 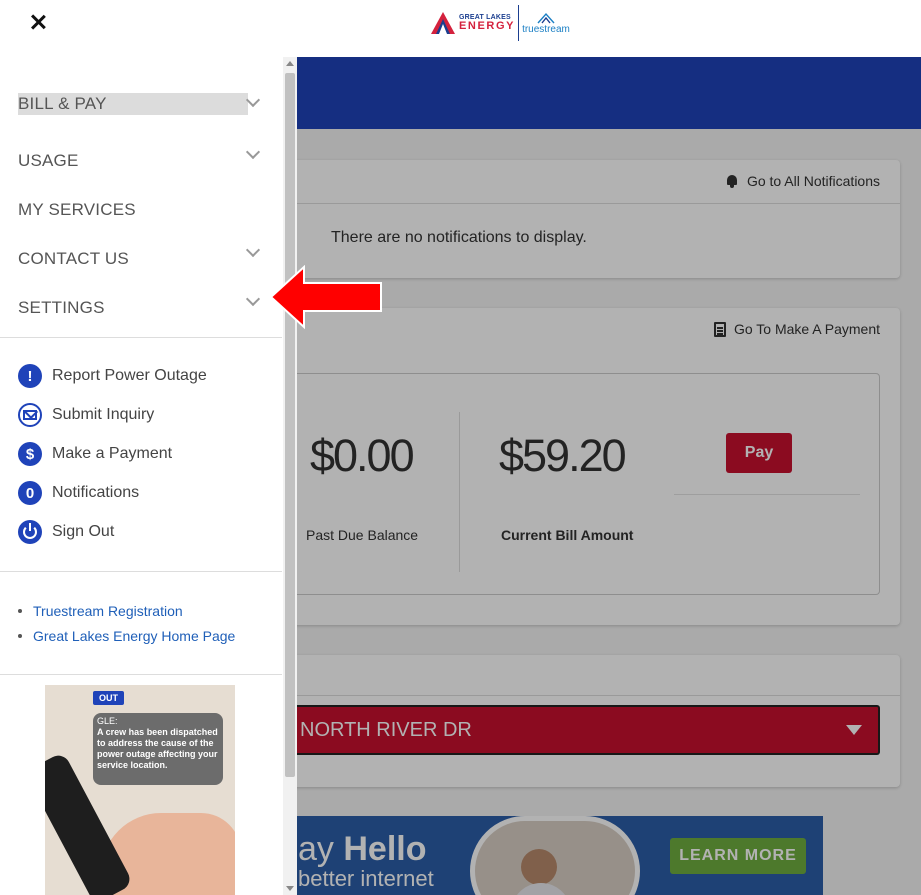 I want to click on power-icon, so click(x=30, y=532).